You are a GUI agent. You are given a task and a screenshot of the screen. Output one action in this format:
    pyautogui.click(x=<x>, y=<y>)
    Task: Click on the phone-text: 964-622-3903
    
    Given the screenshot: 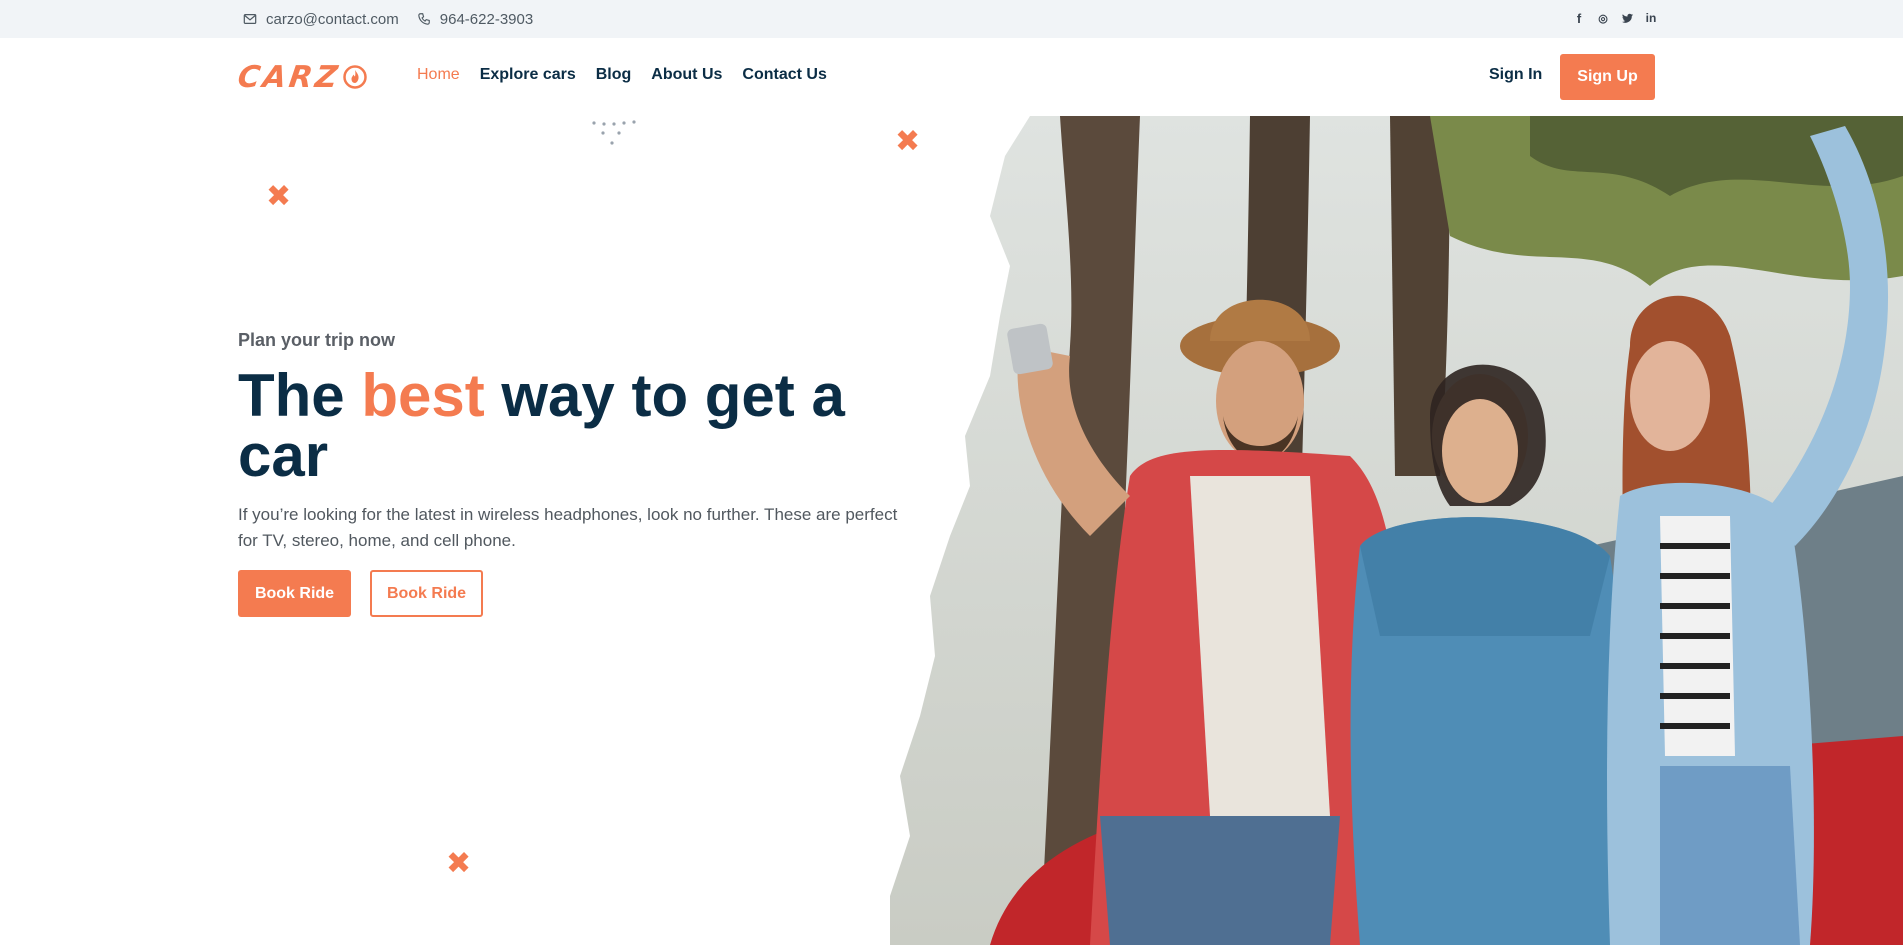 What is the action you would take?
    pyautogui.click(x=486, y=19)
    